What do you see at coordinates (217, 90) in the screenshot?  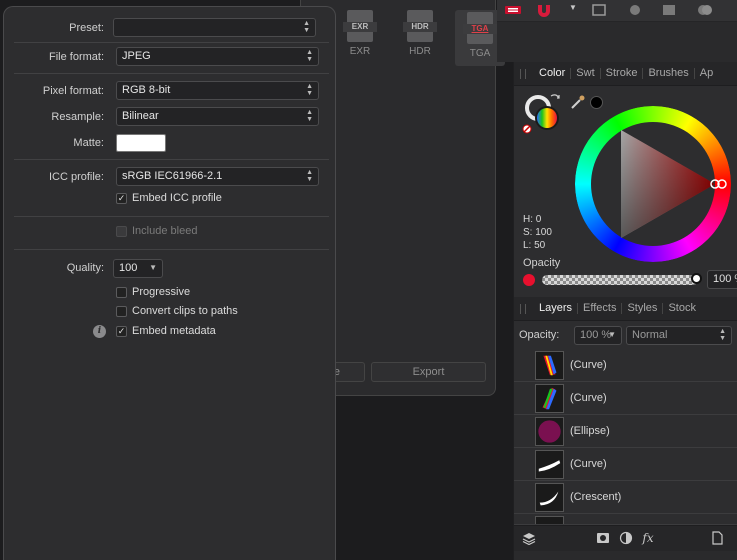 I see `pixel-format-select: RGB 8-bit ▲ ▼` at bounding box center [217, 90].